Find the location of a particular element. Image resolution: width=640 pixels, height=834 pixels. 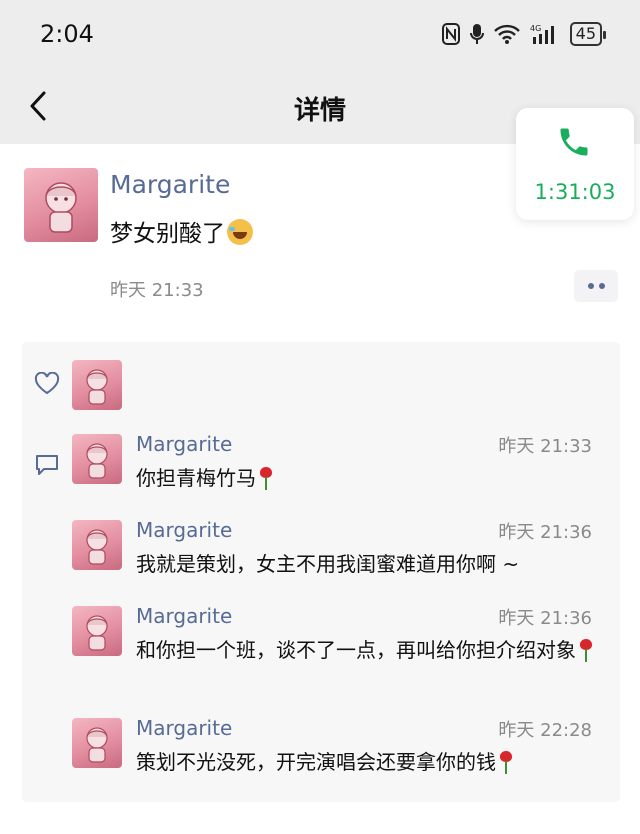

heart-icon is located at coordinates (47, 383).